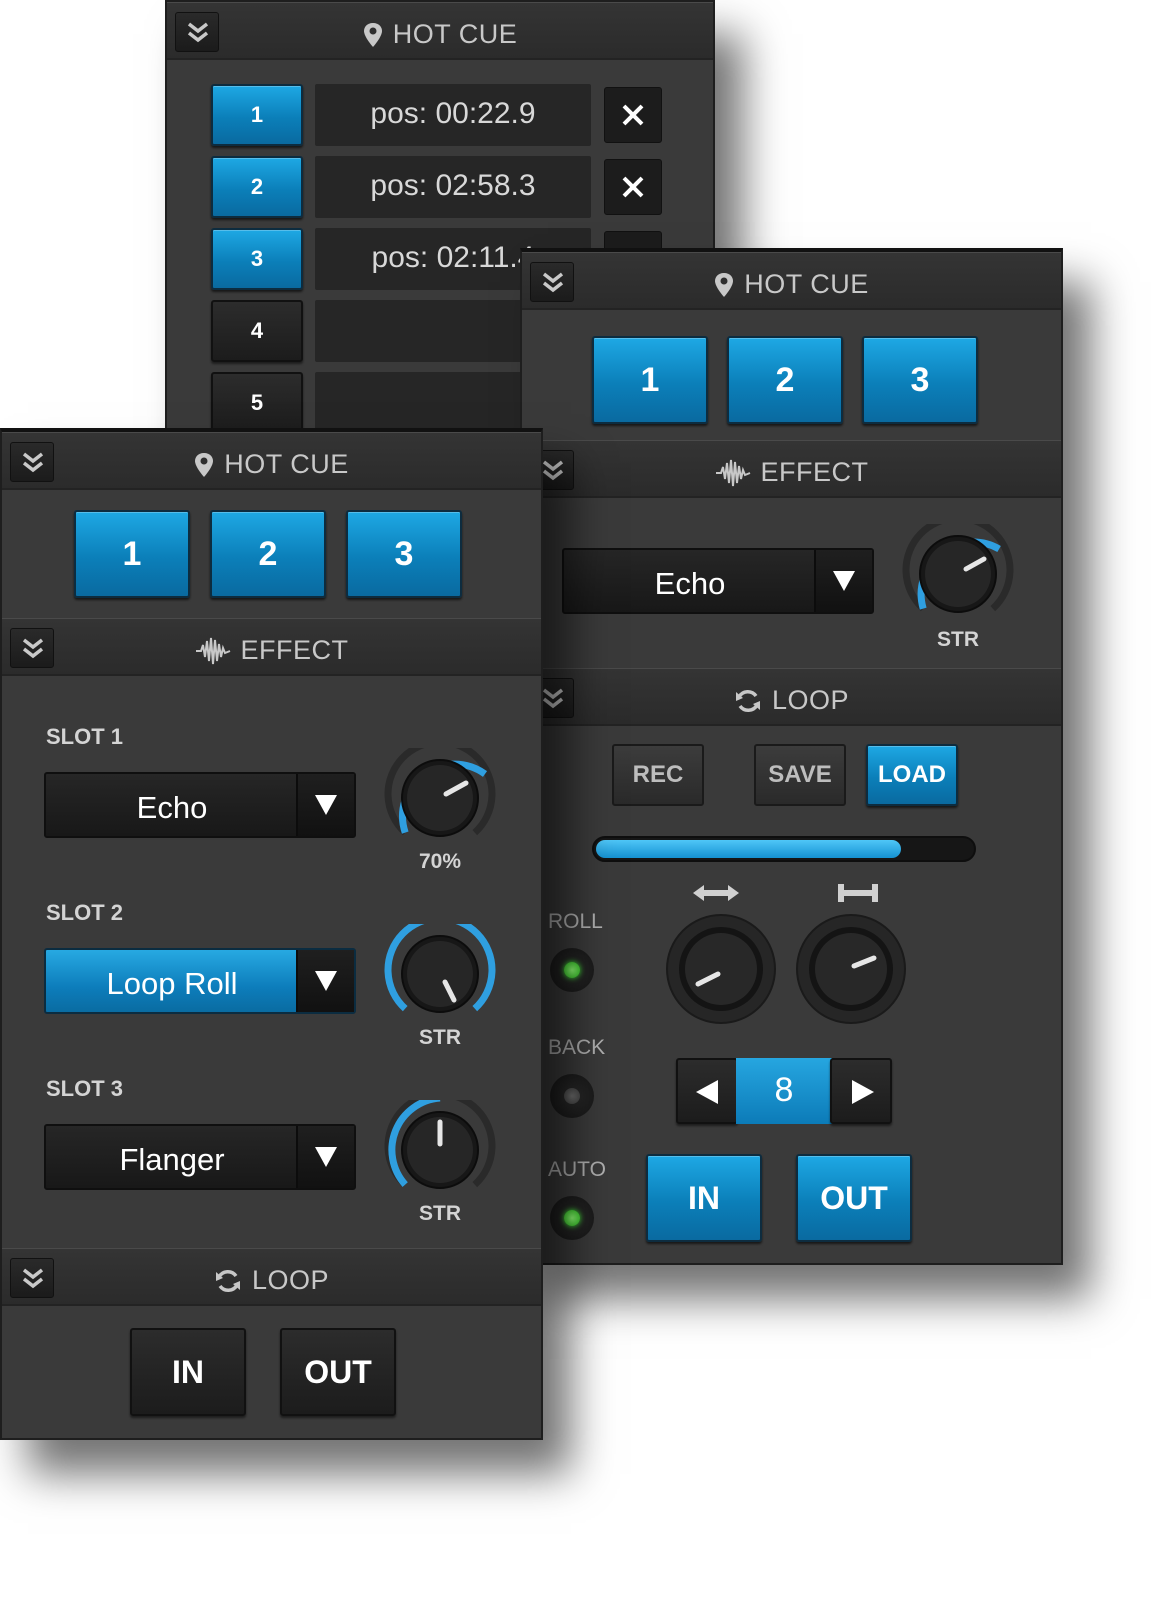 The image size is (1175, 1600). I want to click on fixed-width-icon, so click(858, 893).